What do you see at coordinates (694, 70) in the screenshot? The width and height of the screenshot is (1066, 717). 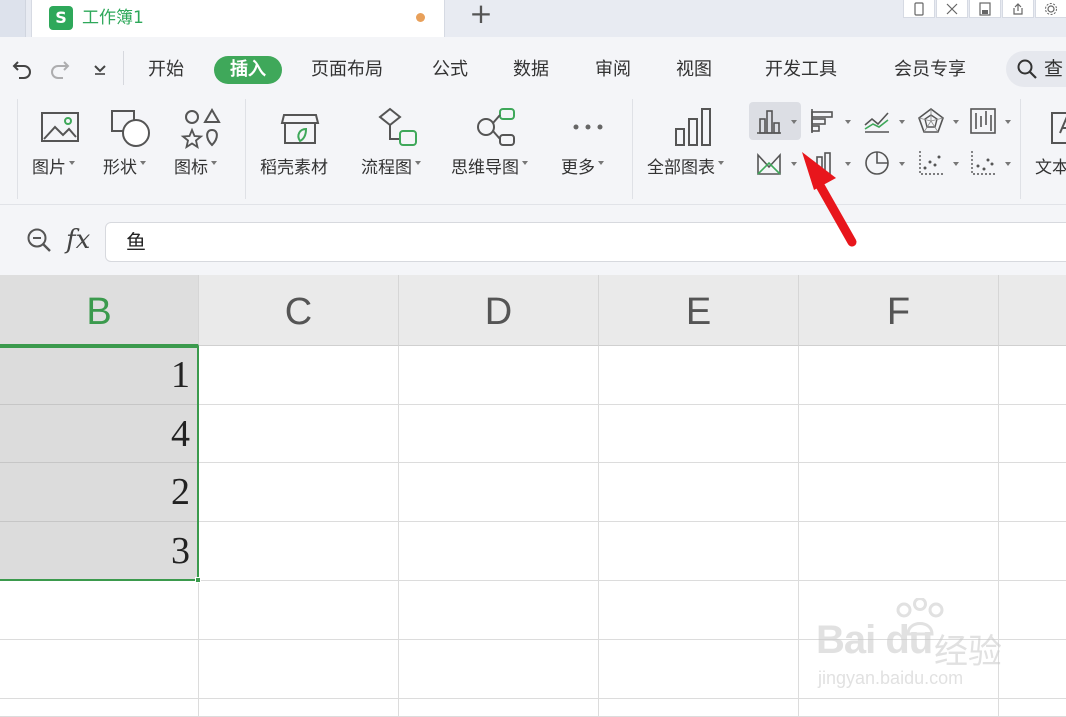 I see `menu-view: 视图` at bounding box center [694, 70].